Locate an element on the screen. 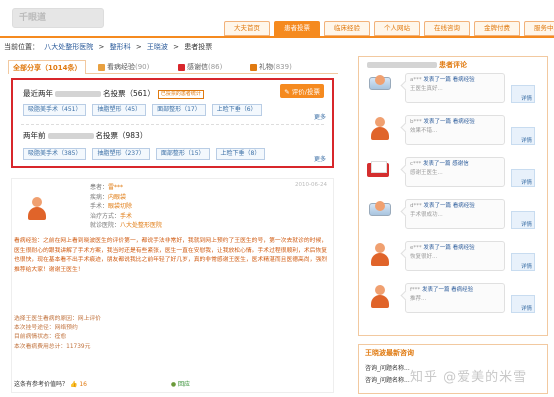  tab-experience: 看病经验(90) is located at coordinates (123, 67).